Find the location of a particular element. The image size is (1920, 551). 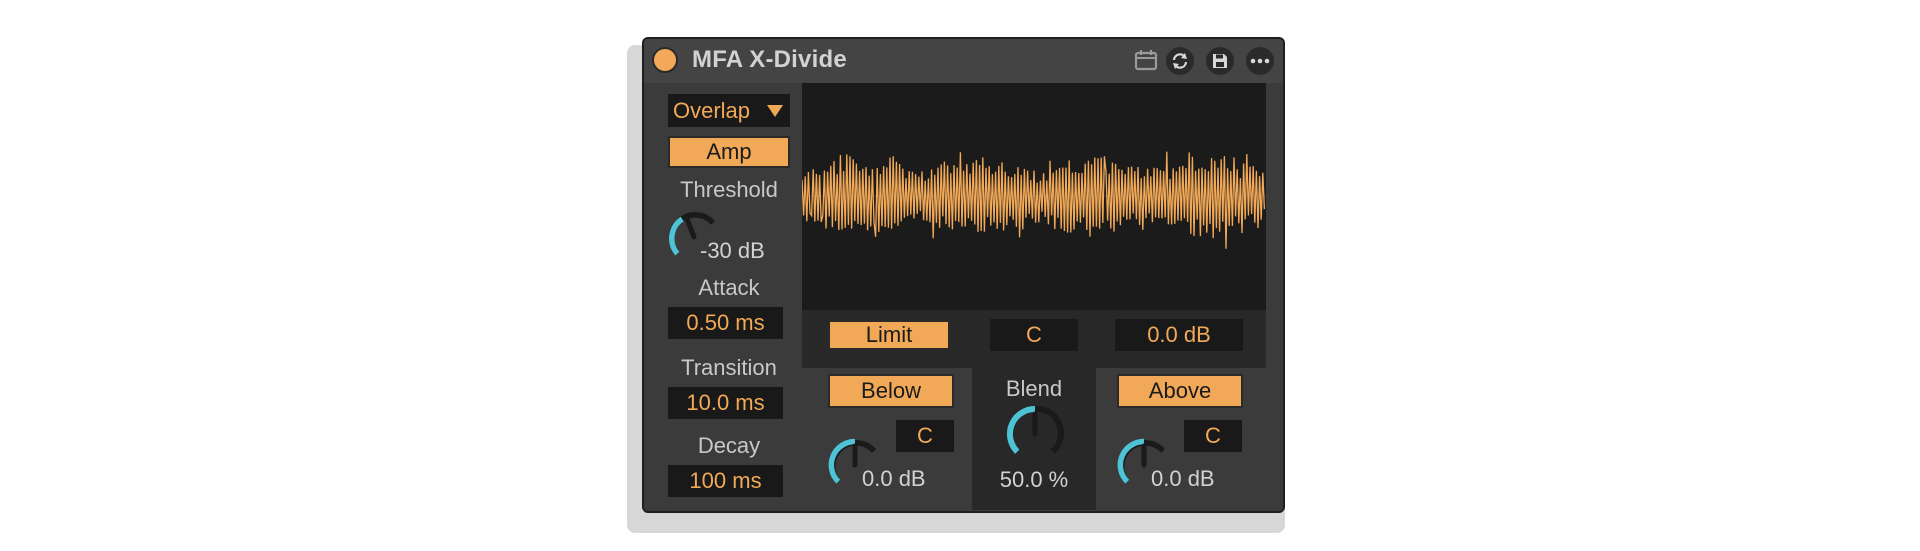

transition-field: 10.0 ms is located at coordinates (725, 403).